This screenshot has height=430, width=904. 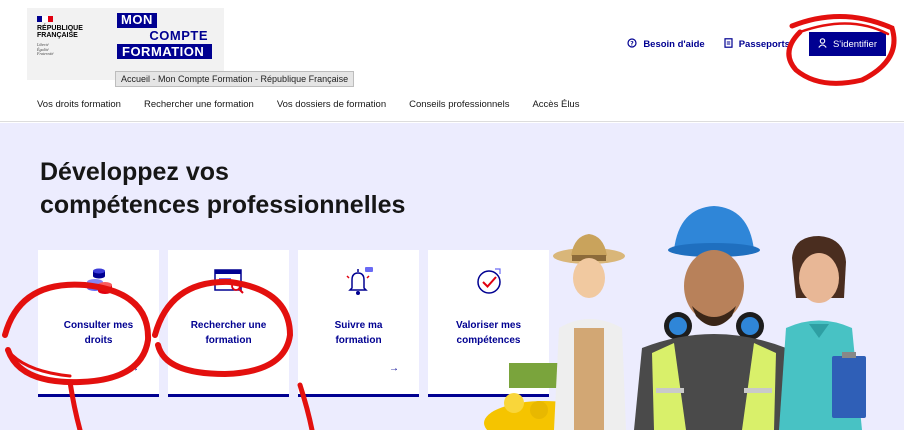 What do you see at coordinates (98, 284) in the screenshot?
I see `coins-icon` at bounding box center [98, 284].